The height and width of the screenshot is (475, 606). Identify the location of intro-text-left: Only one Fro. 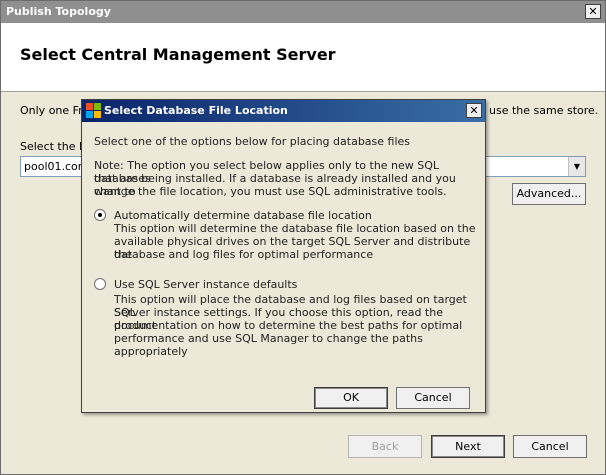
(55, 110).